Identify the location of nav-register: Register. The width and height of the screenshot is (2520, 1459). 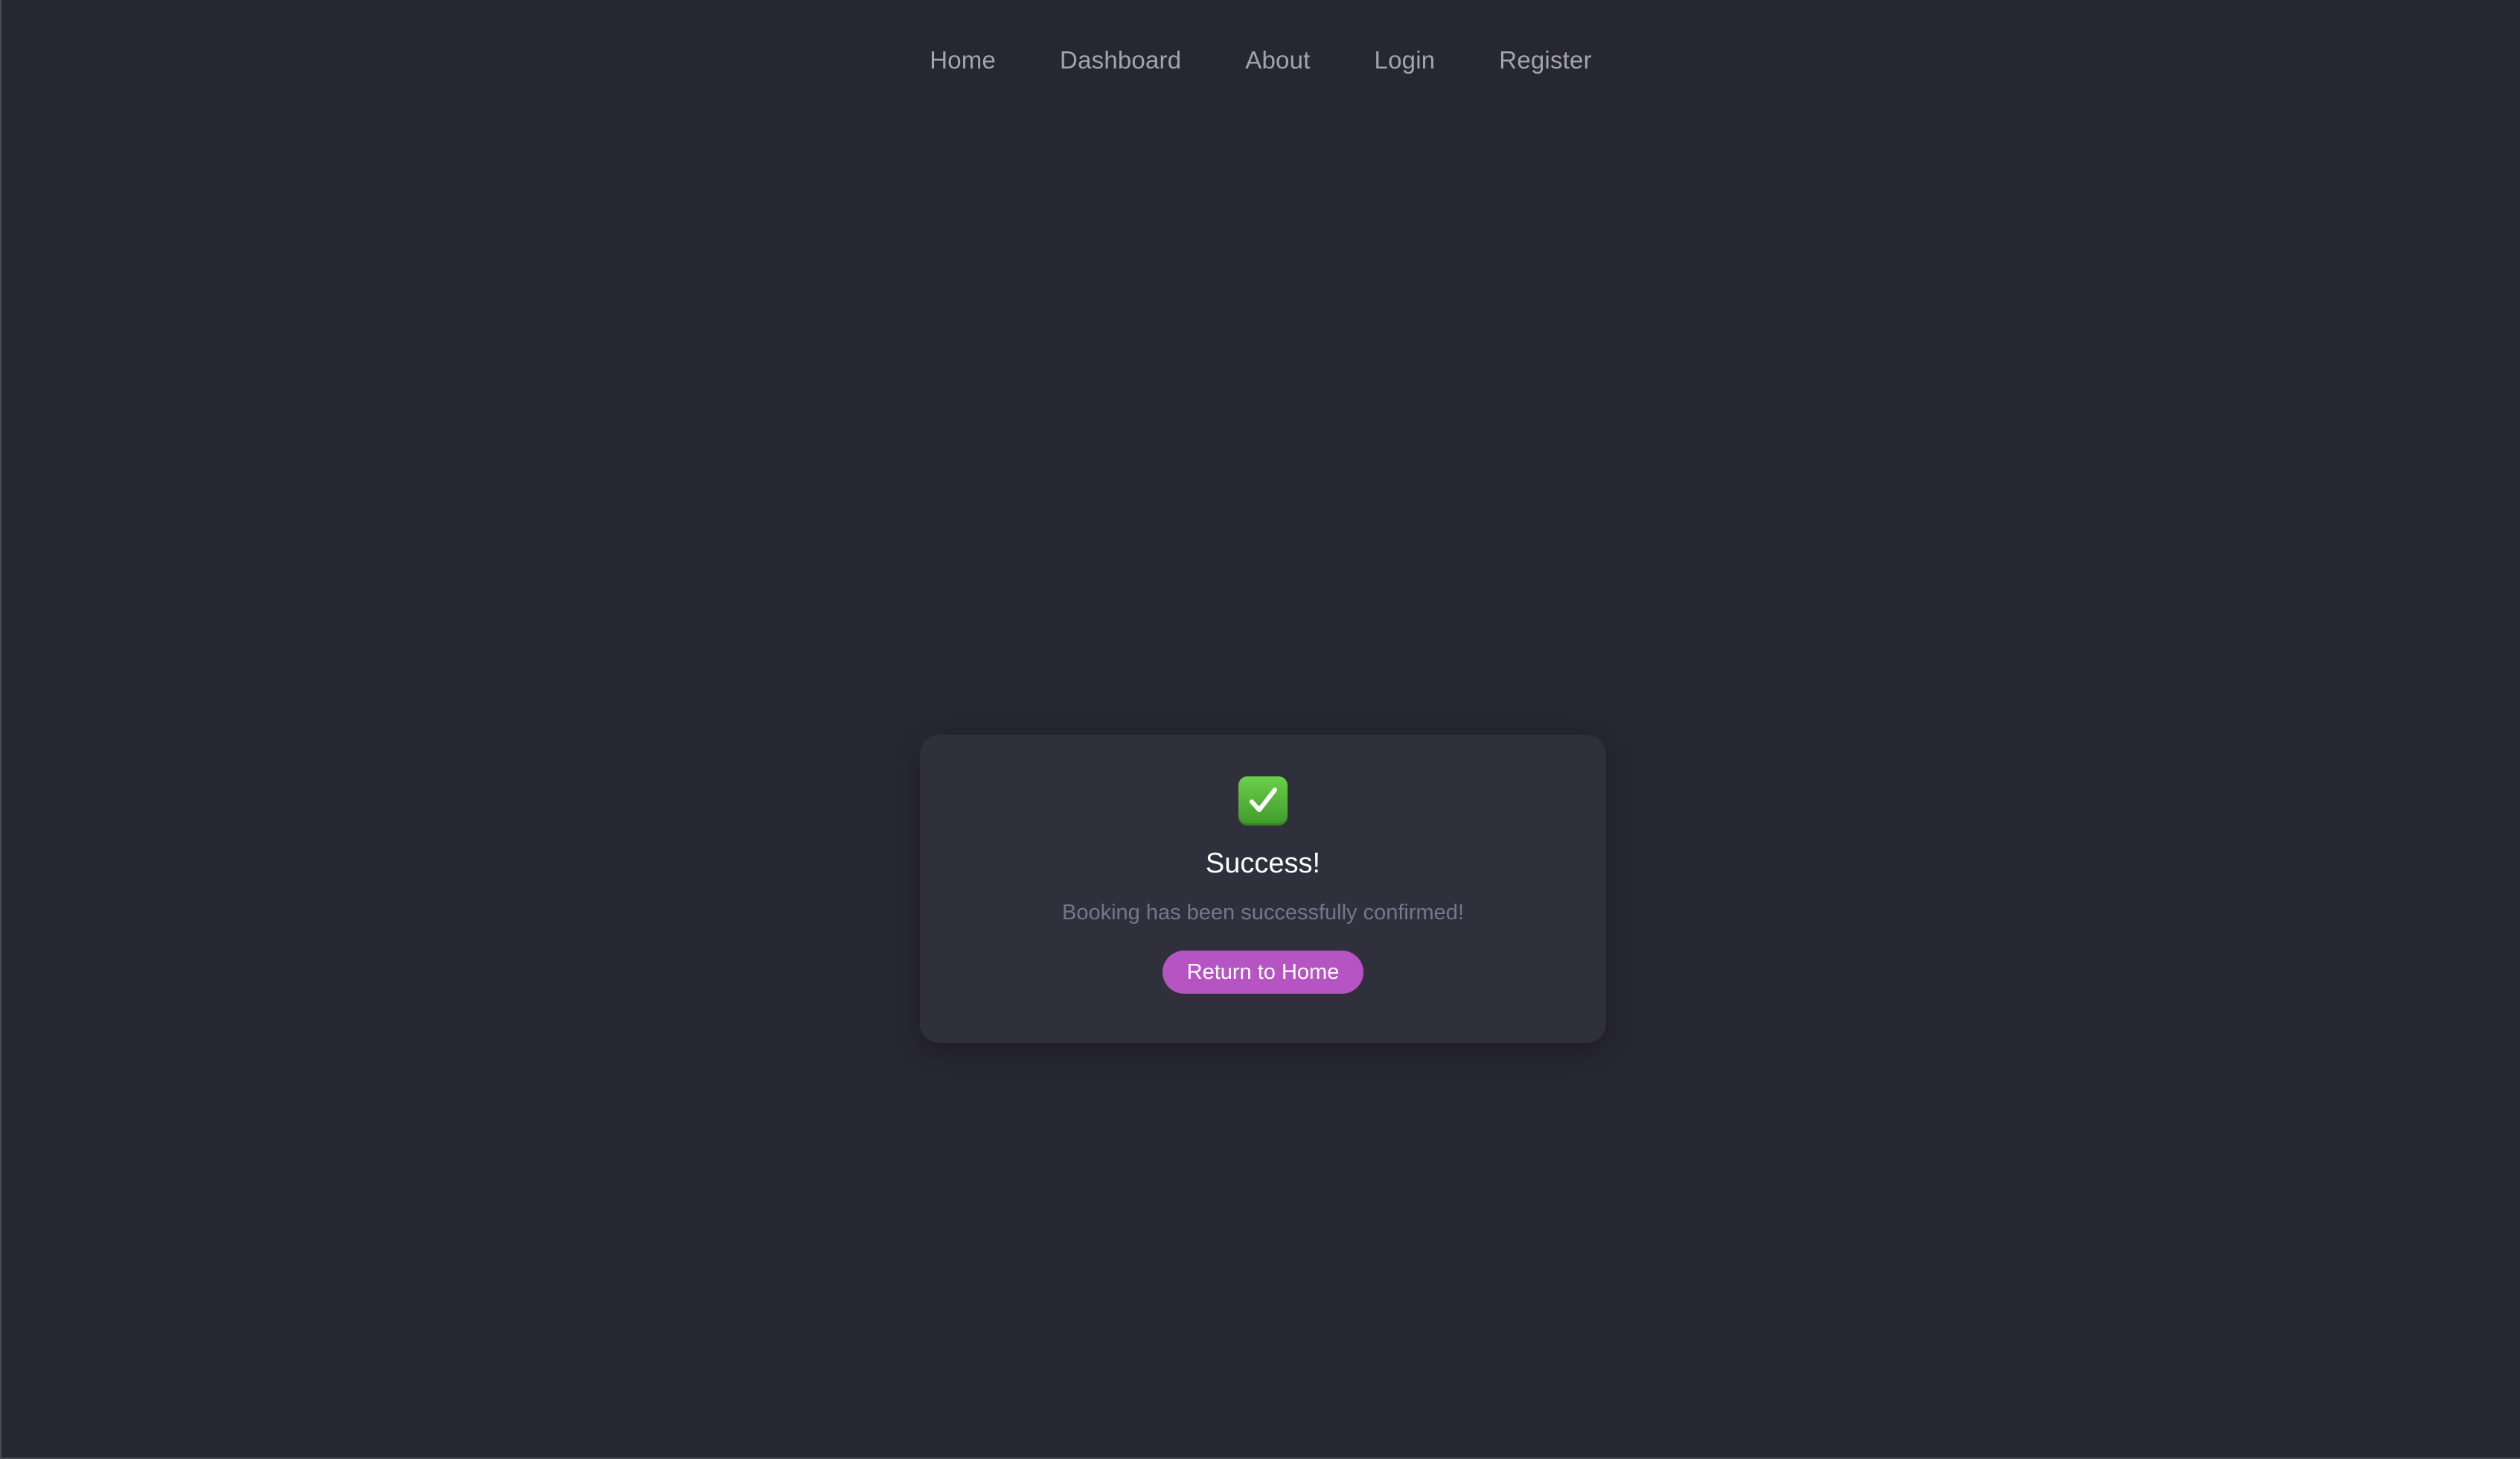
(1545, 60).